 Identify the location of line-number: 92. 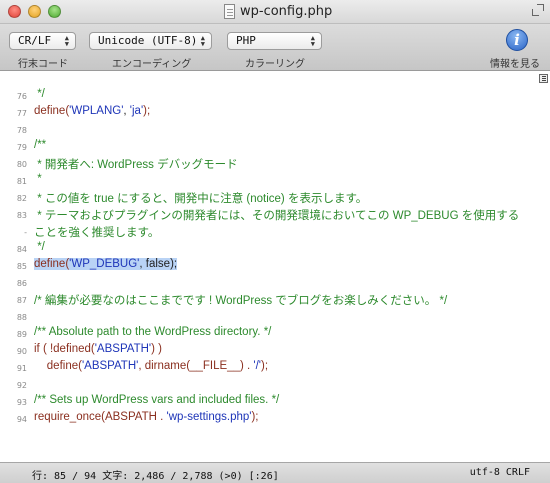
(21, 385).